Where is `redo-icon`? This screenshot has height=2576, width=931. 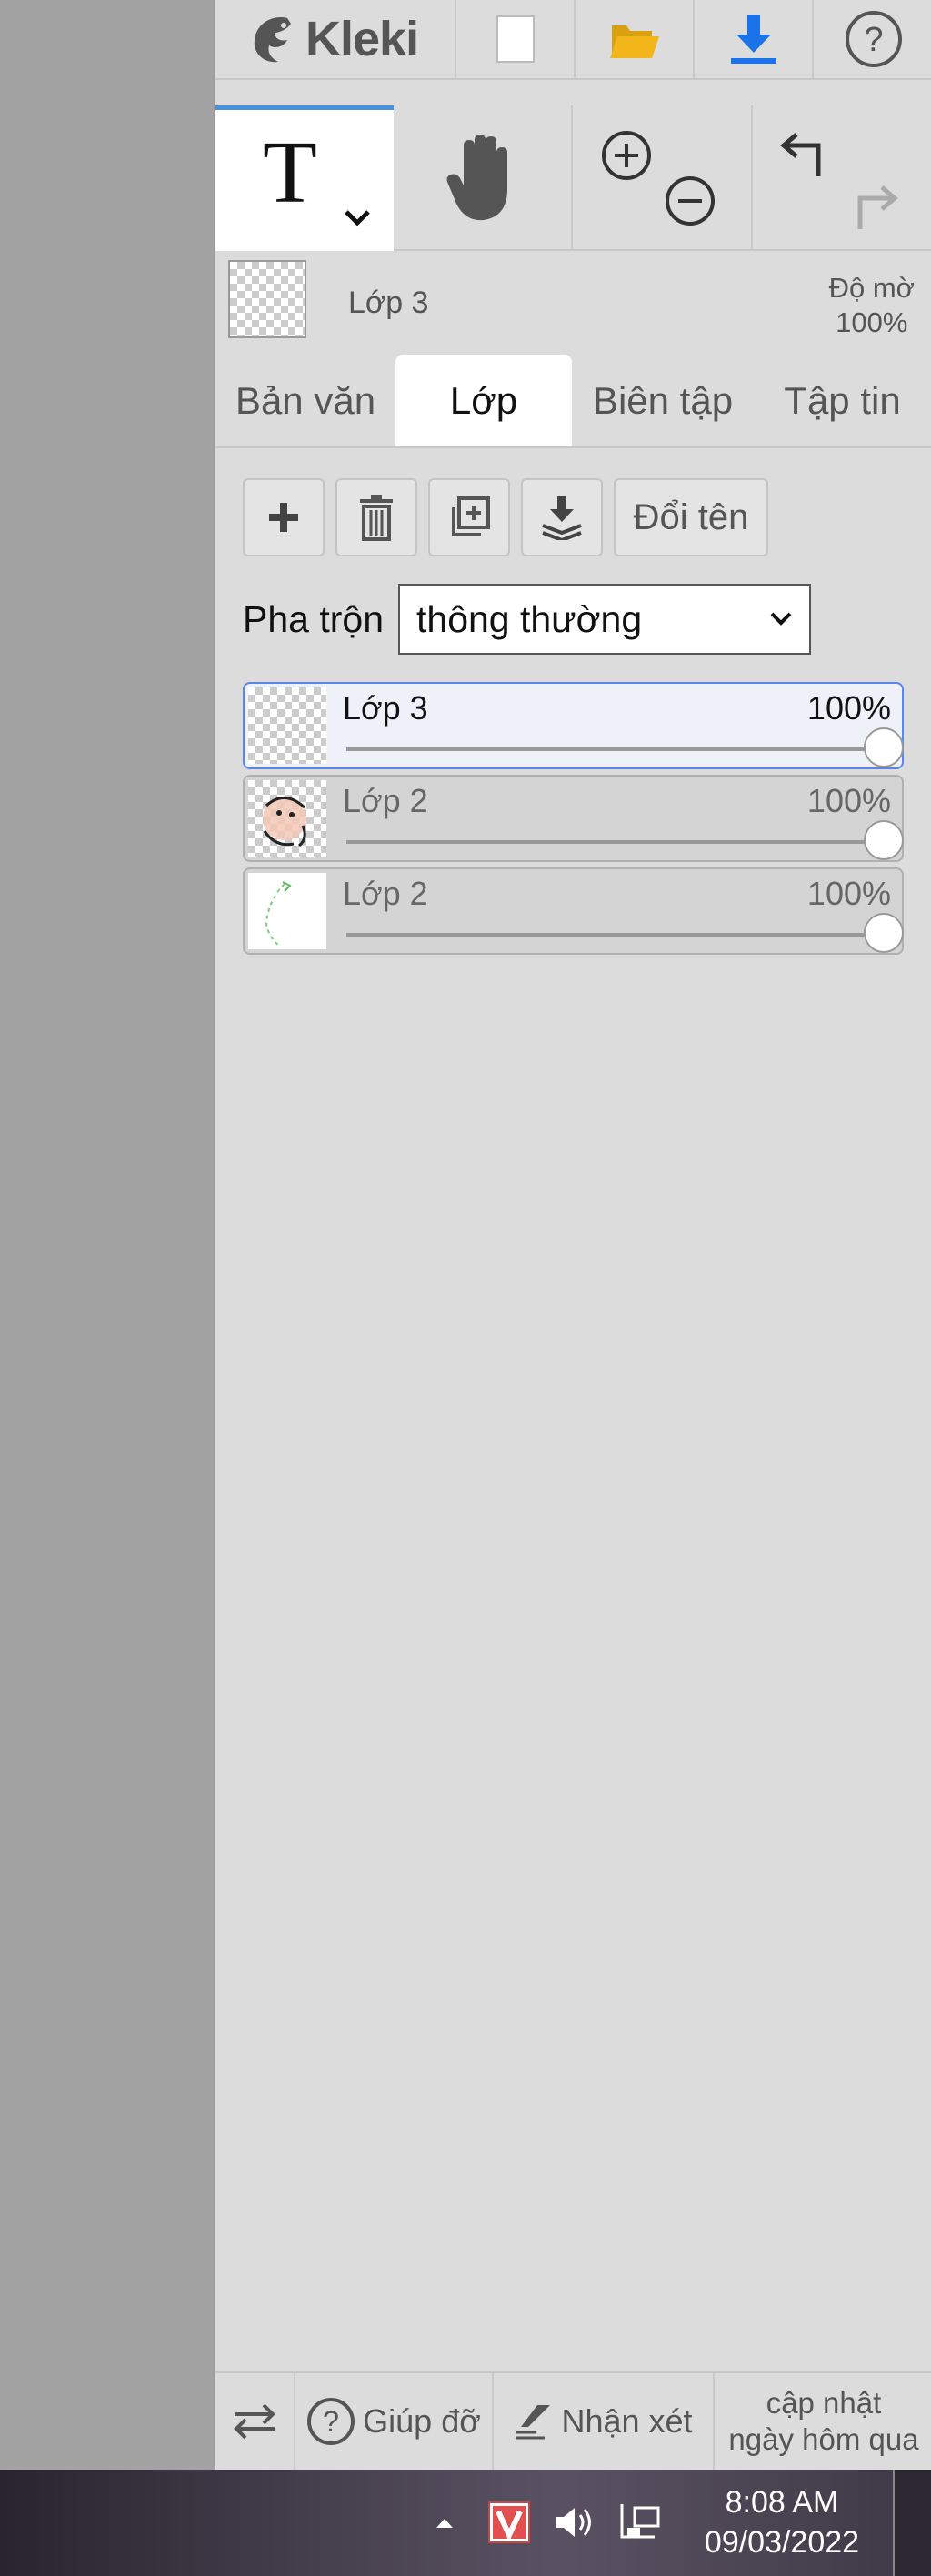
redo-icon is located at coordinates (874, 208).